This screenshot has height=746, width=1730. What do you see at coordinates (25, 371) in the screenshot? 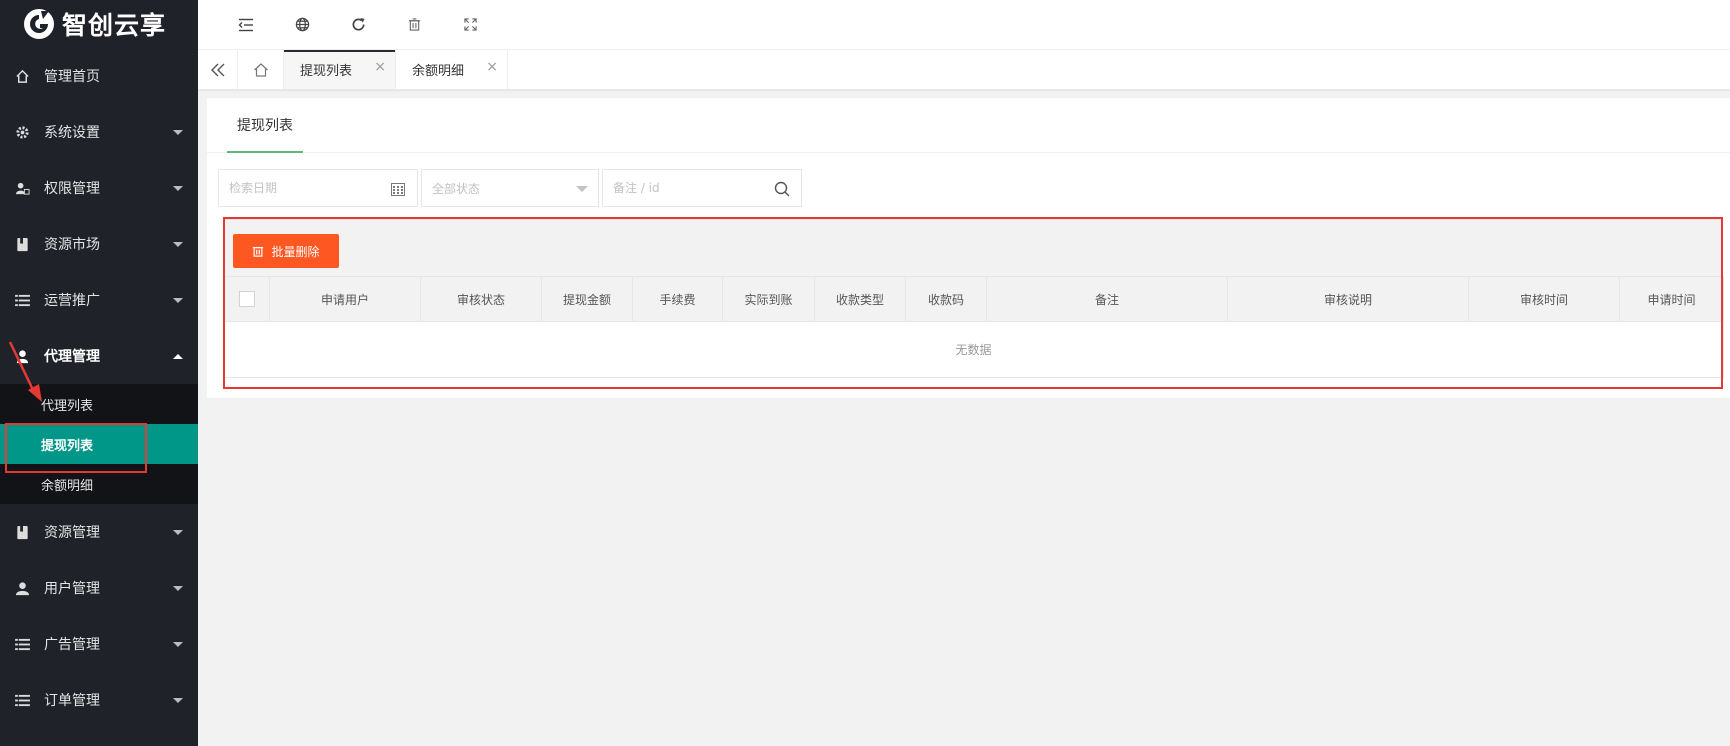
I see `annotation-arrow` at bounding box center [25, 371].